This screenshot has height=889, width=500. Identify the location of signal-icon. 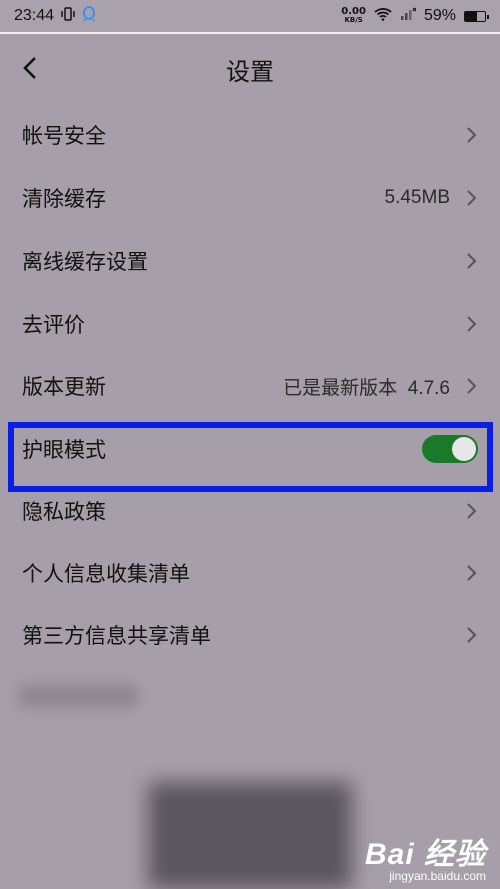
(408, 16).